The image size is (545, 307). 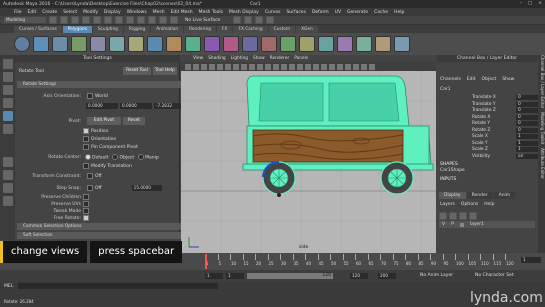 I want to click on range-inner-end-field: 120, so click(x=359, y=276).